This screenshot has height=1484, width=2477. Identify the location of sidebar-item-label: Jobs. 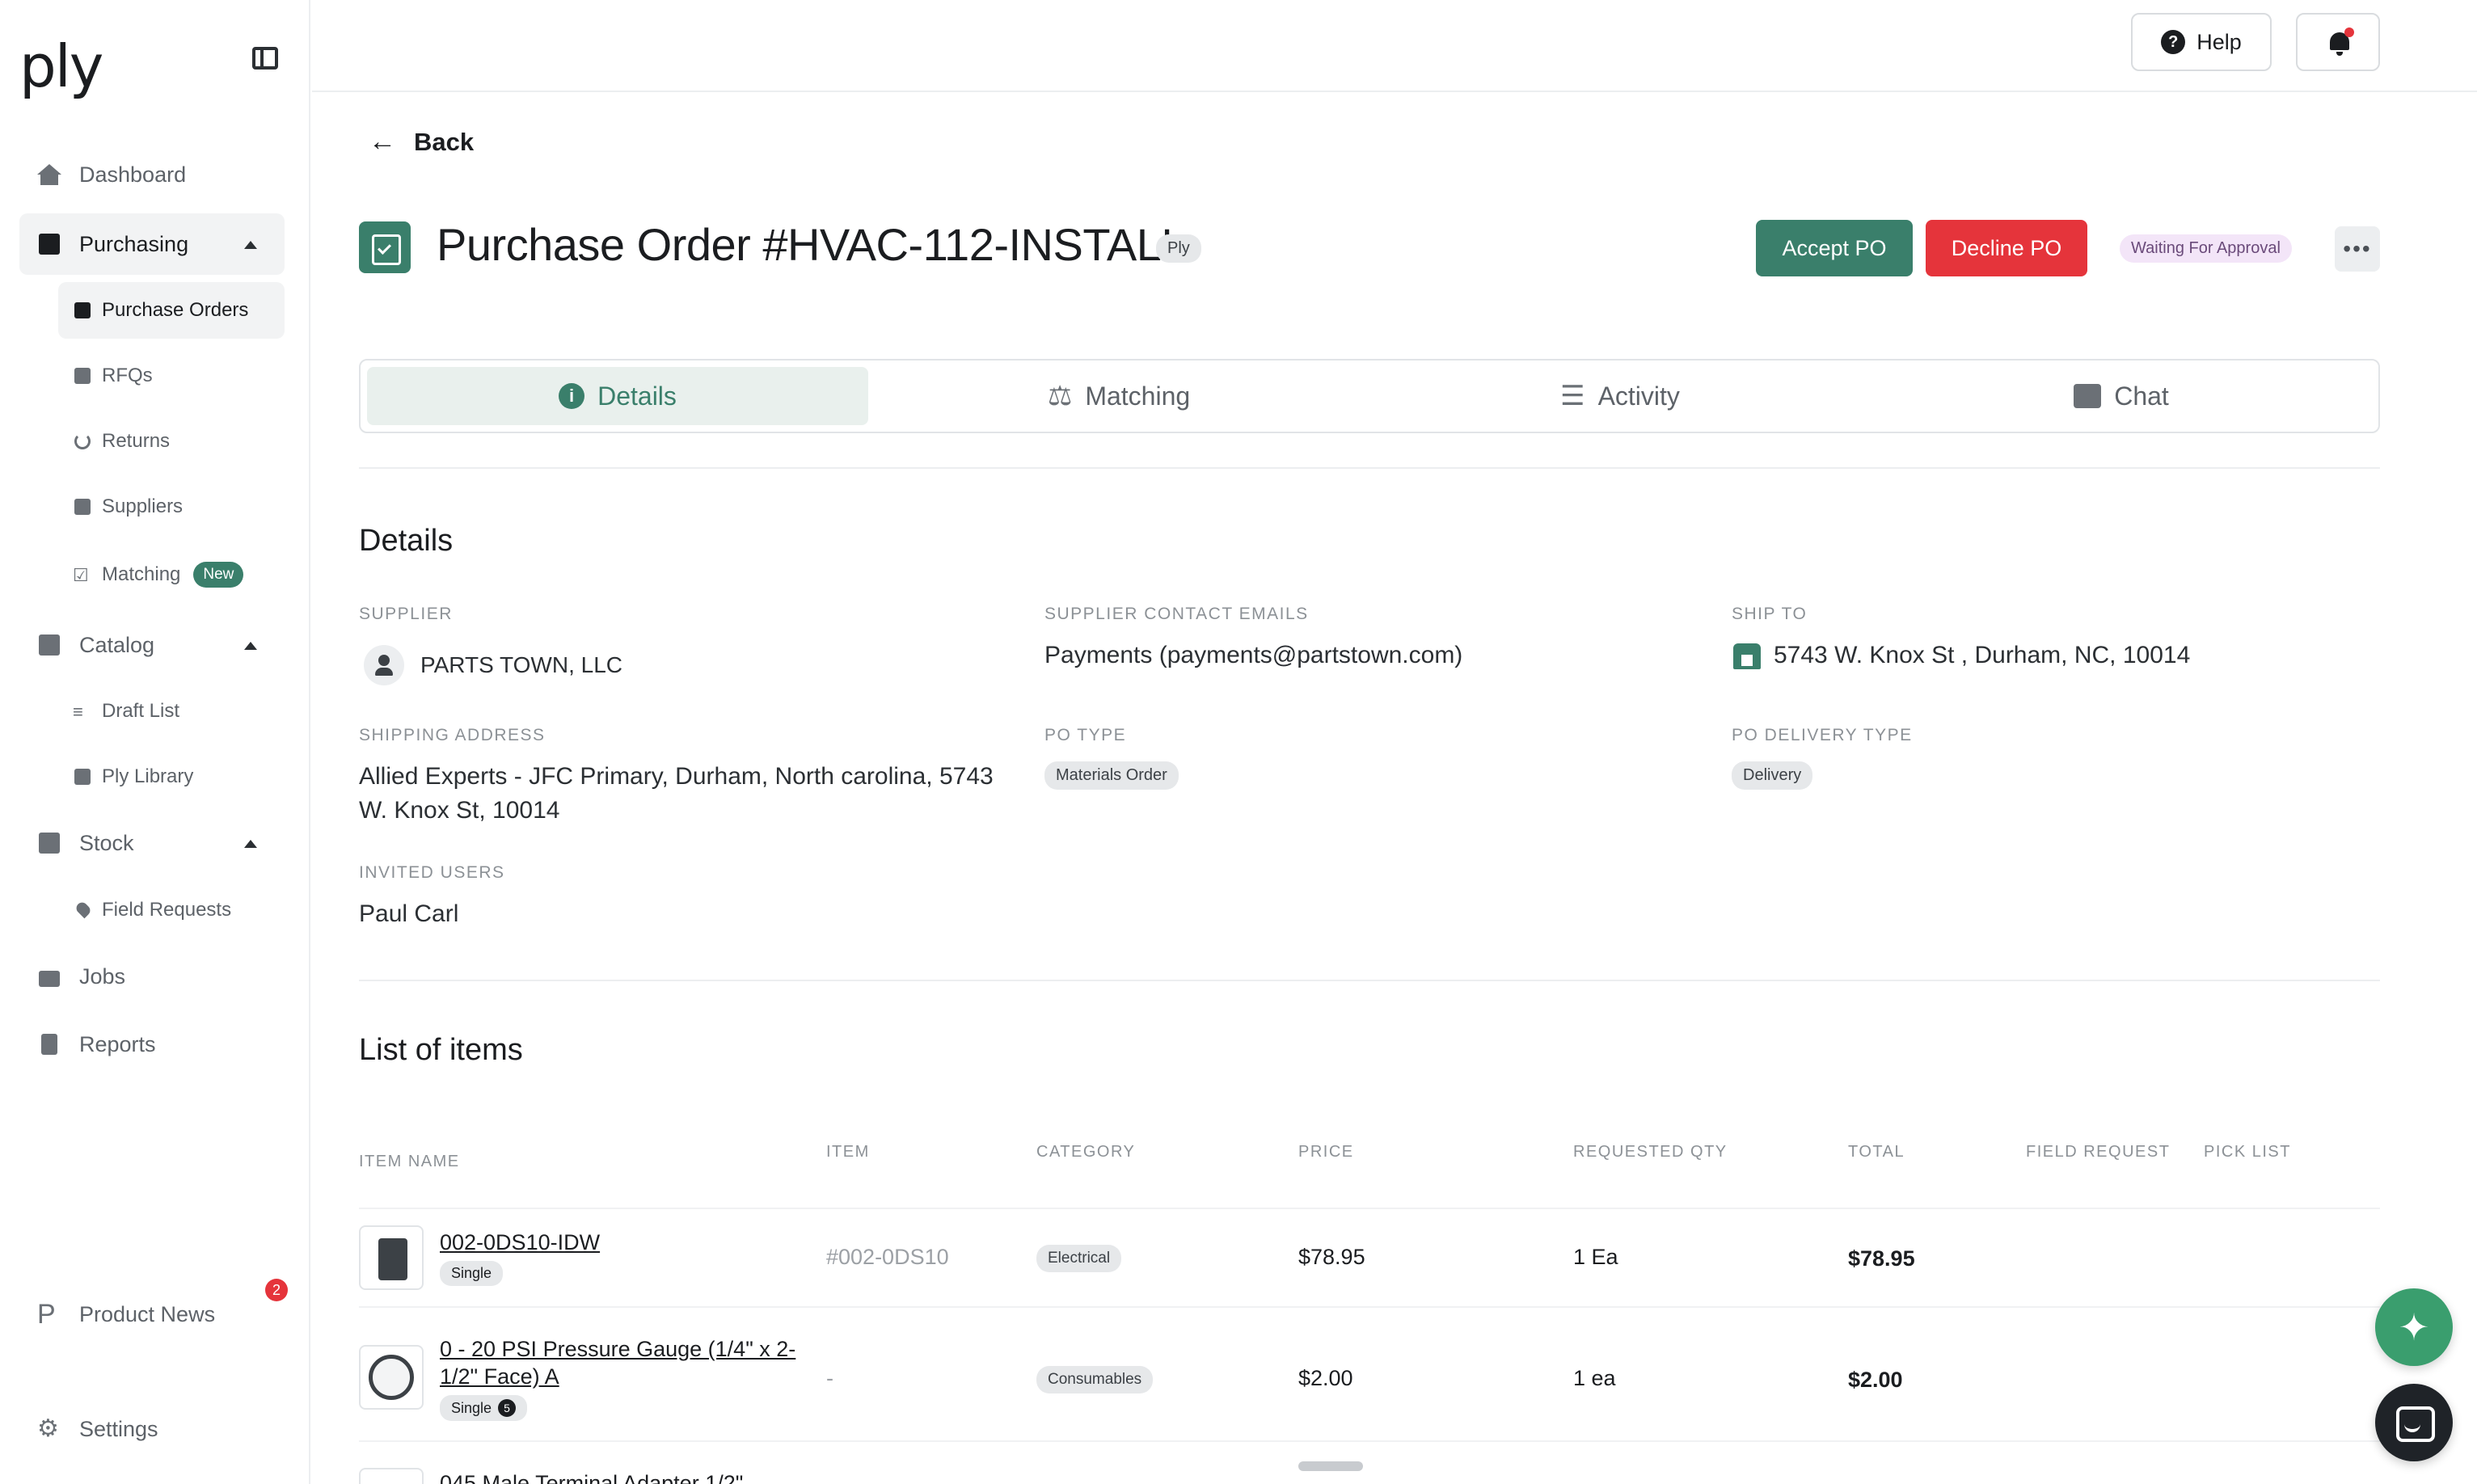
(102, 976).